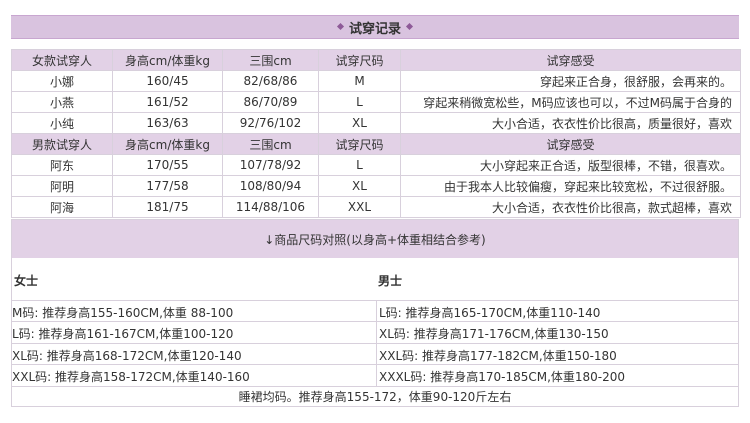 The width and height of the screenshot is (750, 423). I want to click on table-cell: 大小合适，衣衣性价比很高，质量很好，喜欢, so click(570, 123).